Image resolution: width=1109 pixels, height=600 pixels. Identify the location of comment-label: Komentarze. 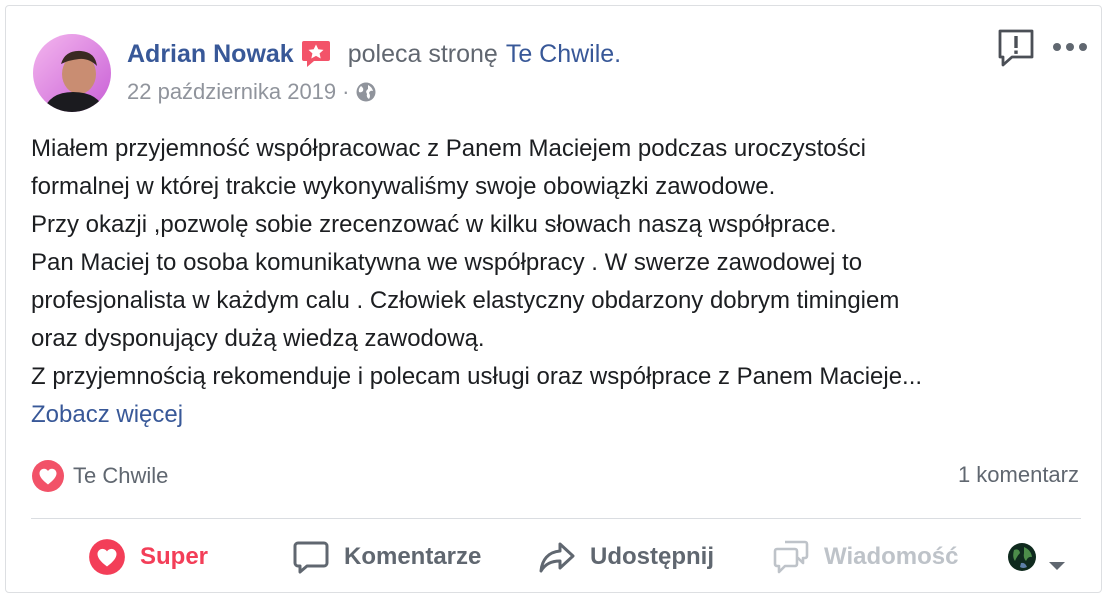
(413, 556).